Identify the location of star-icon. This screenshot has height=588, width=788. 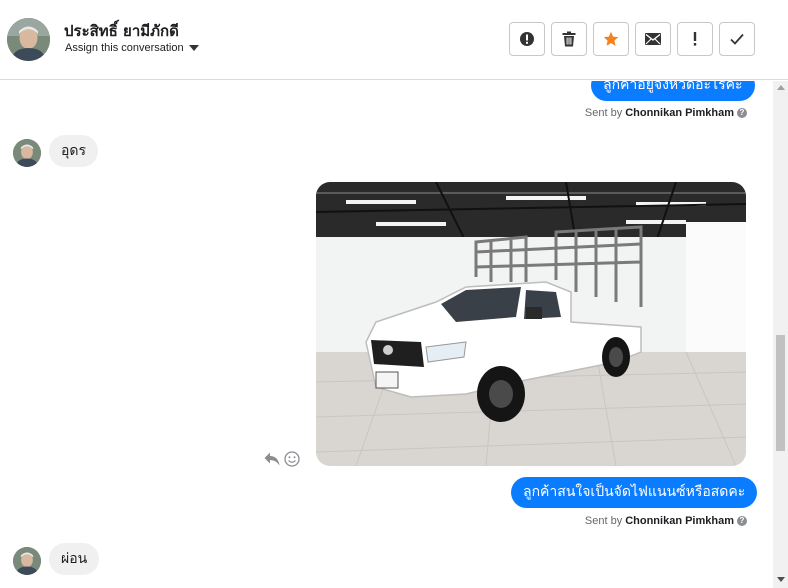
(611, 38).